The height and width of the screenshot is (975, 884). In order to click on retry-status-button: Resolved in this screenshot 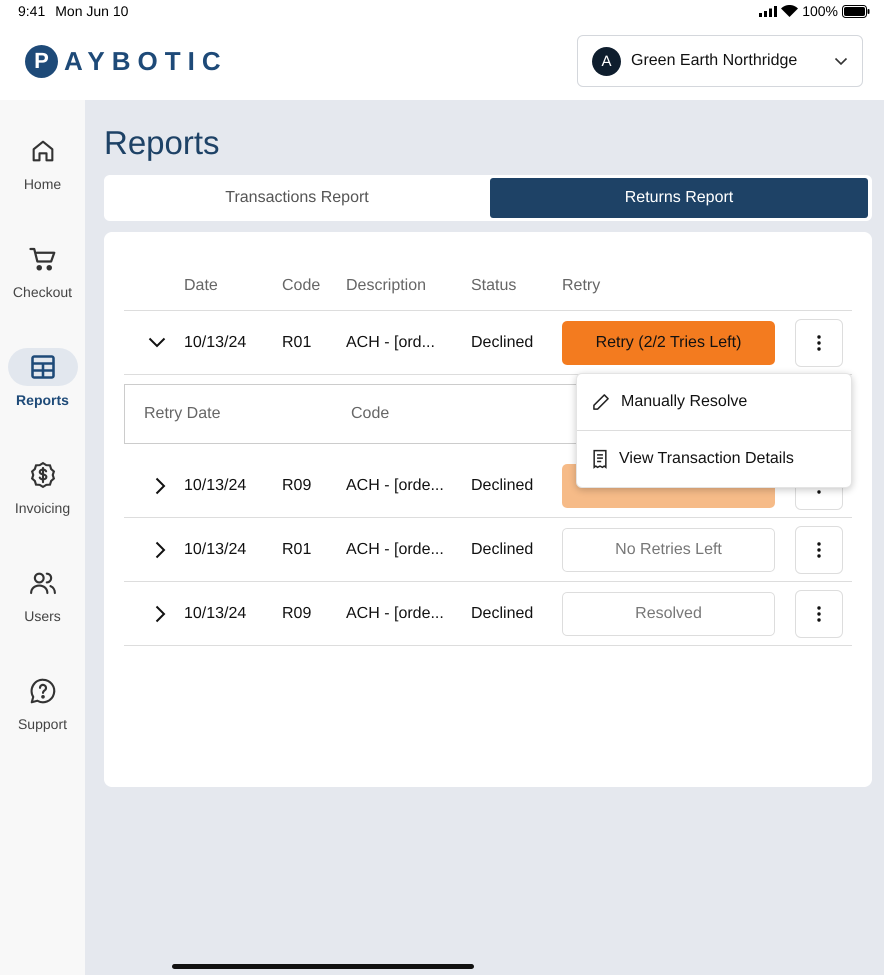, I will do `click(668, 614)`.